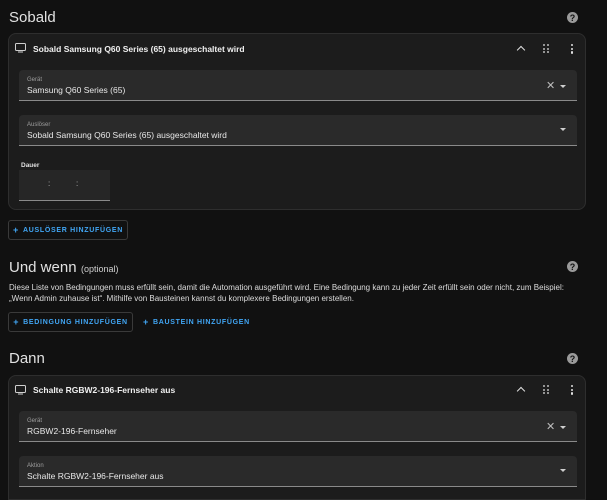 The height and width of the screenshot is (500, 607). I want to click on action-value: Schalte RGBW2-196-Fernseher aus, so click(95, 476).